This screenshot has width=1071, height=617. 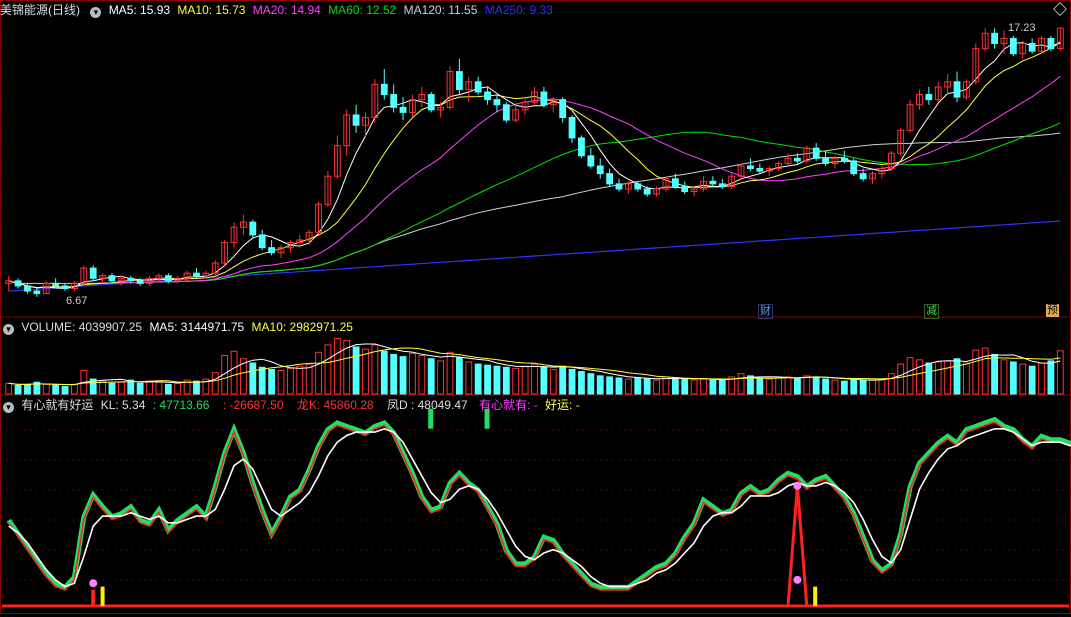 I want to click on indicator-lk: : 45860.28, so click(x=345, y=405).